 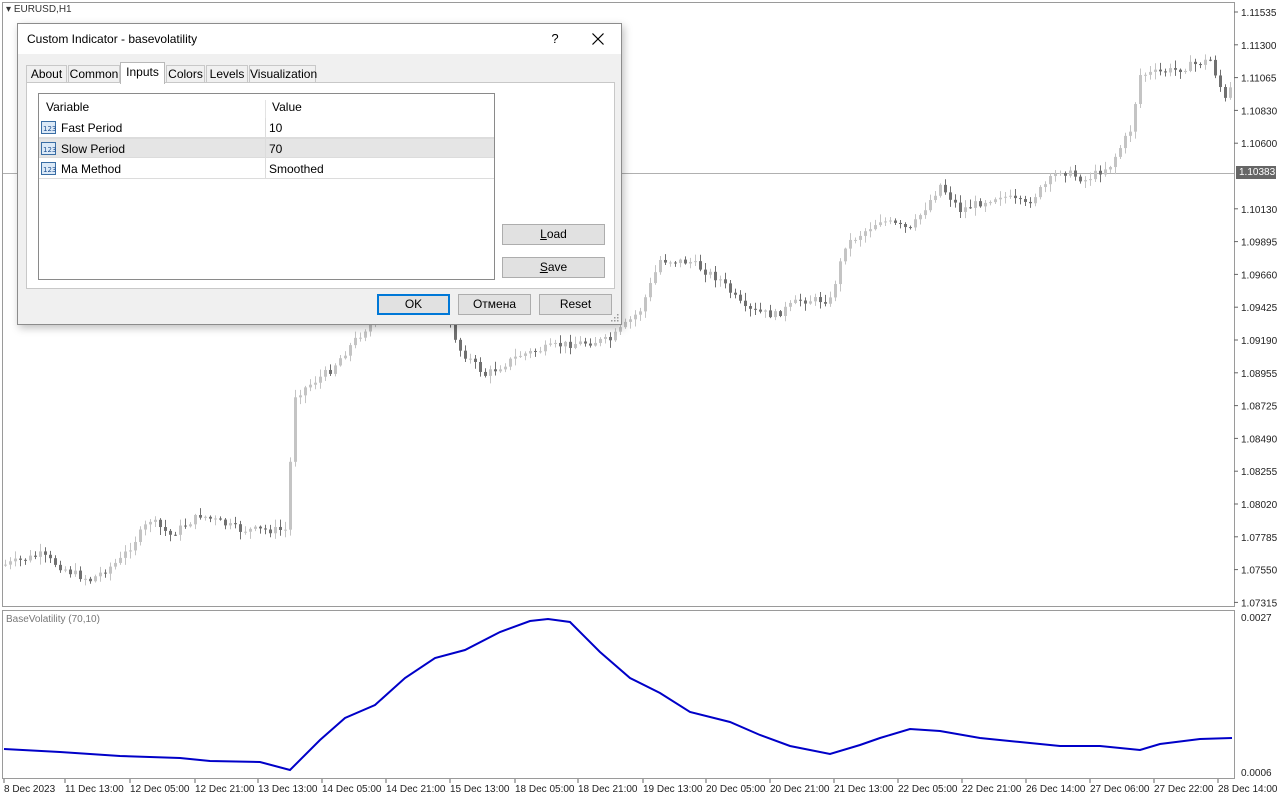 I want to click on price-axis-label: 1.08725, so click(x=1259, y=407).